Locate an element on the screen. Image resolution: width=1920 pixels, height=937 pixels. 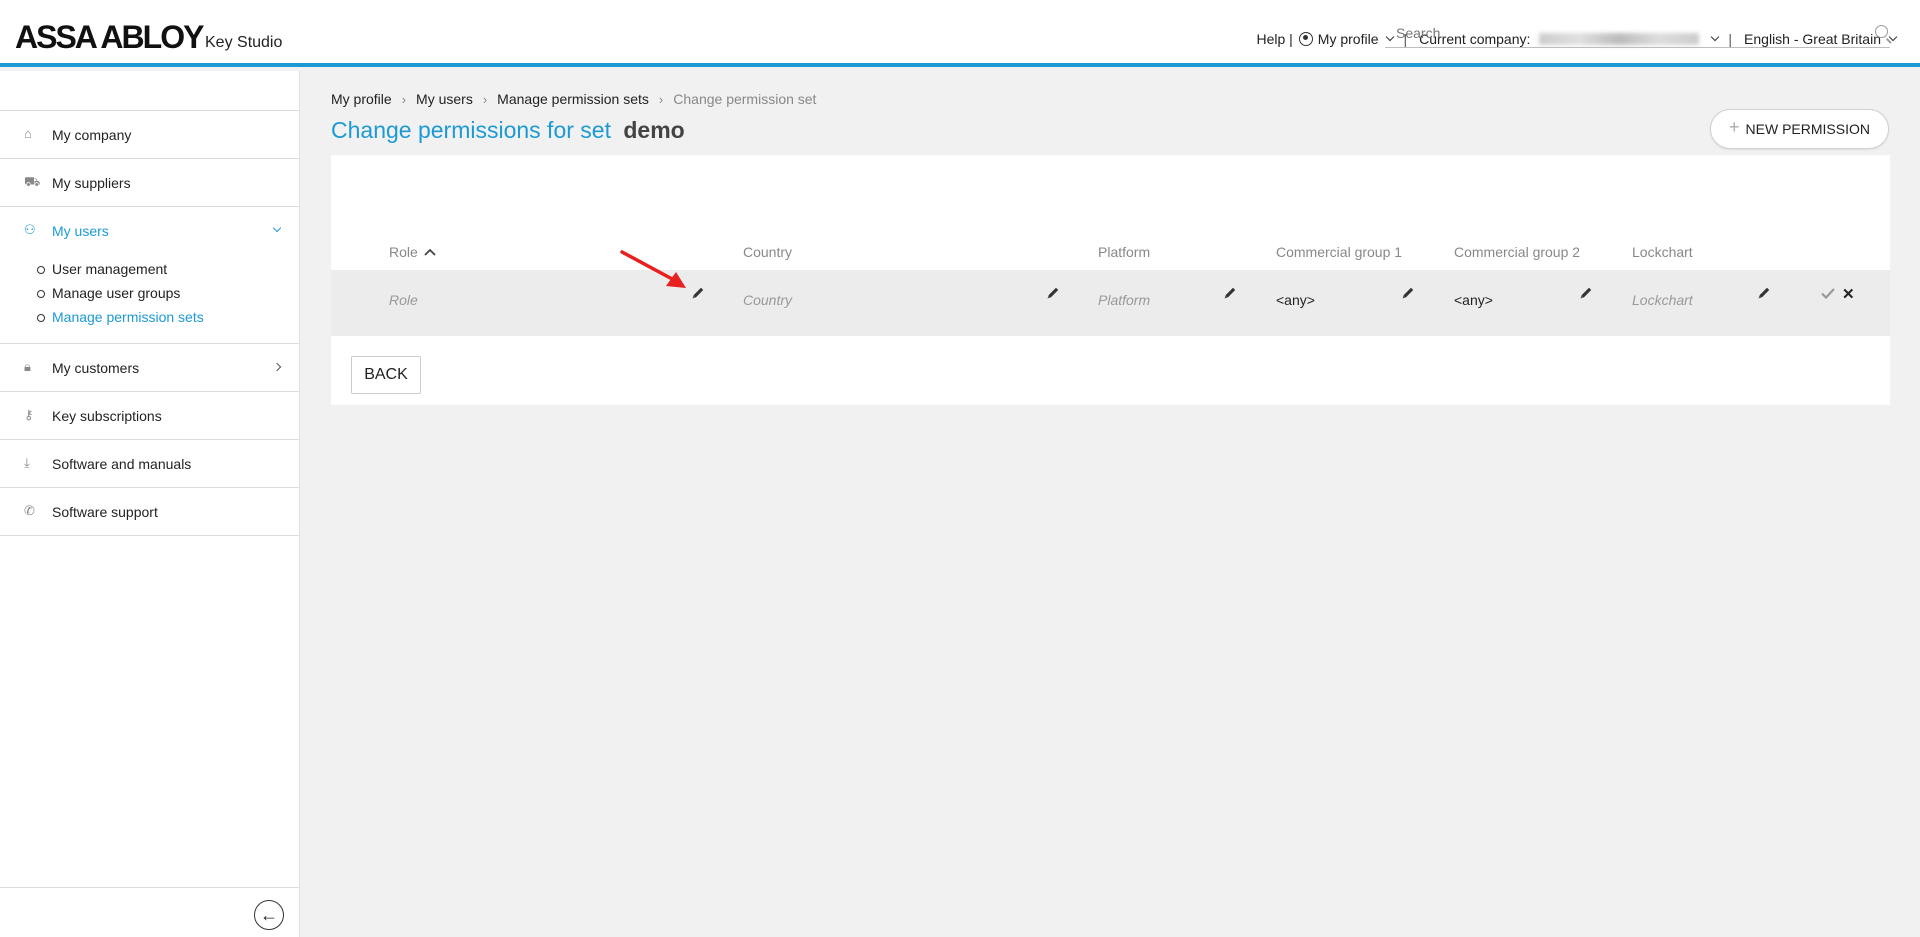
sidebar-item-label: My customers is located at coordinates (96, 367).